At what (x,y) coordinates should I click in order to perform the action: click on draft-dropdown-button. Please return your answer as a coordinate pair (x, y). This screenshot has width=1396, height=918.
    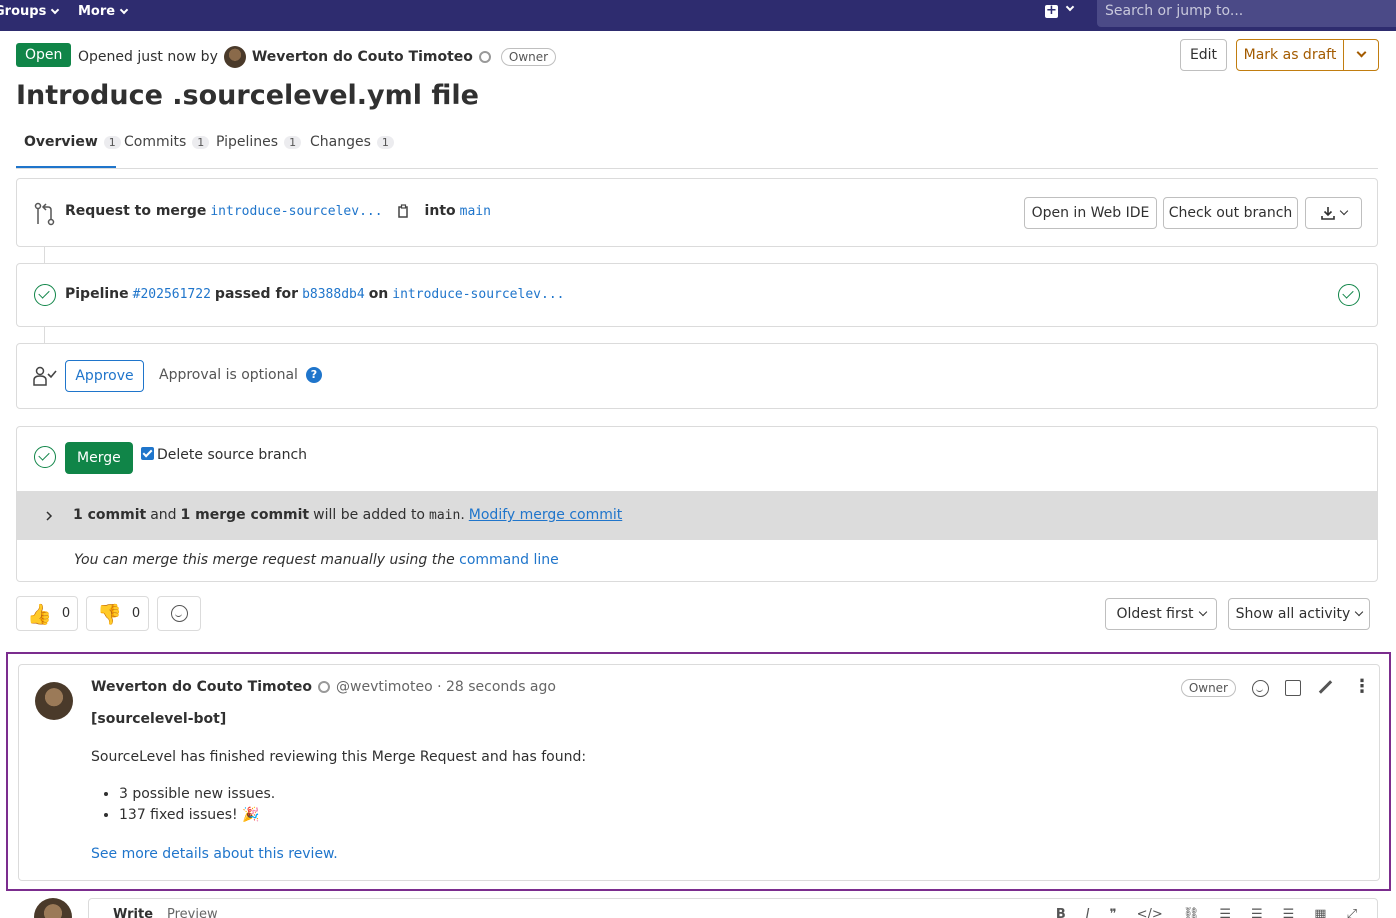
    Looking at the image, I should click on (1361, 55).